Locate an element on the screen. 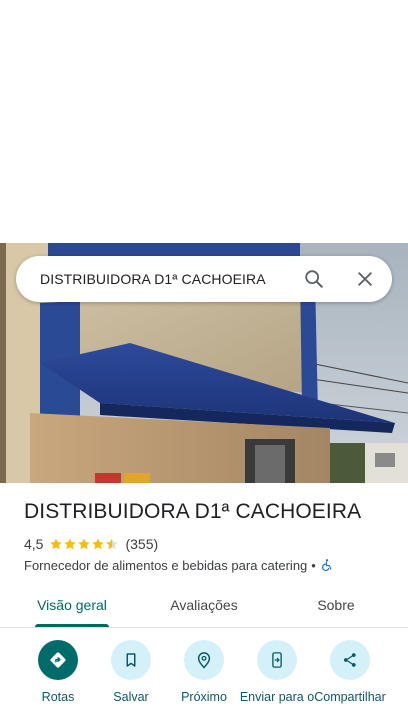 This screenshot has width=408, height=726. nearby-label: Próximo is located at coordinates (204, 697).